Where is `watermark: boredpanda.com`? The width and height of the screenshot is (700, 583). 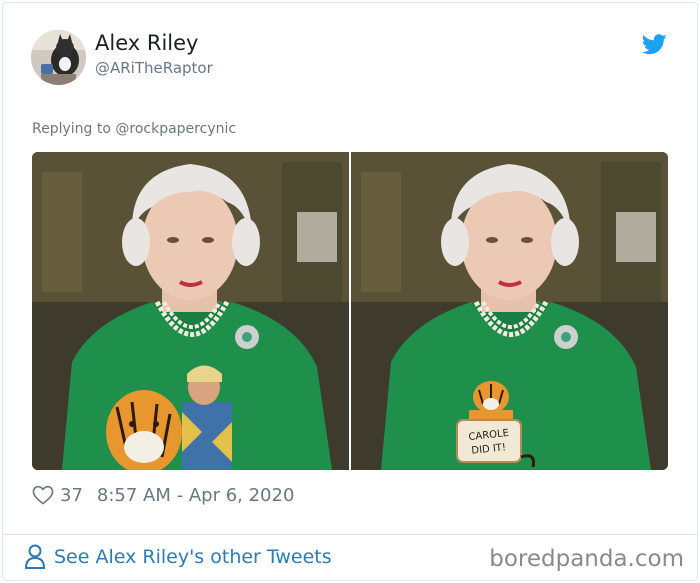 watermark: boredpanda.com is located at coordinates (586, 559).